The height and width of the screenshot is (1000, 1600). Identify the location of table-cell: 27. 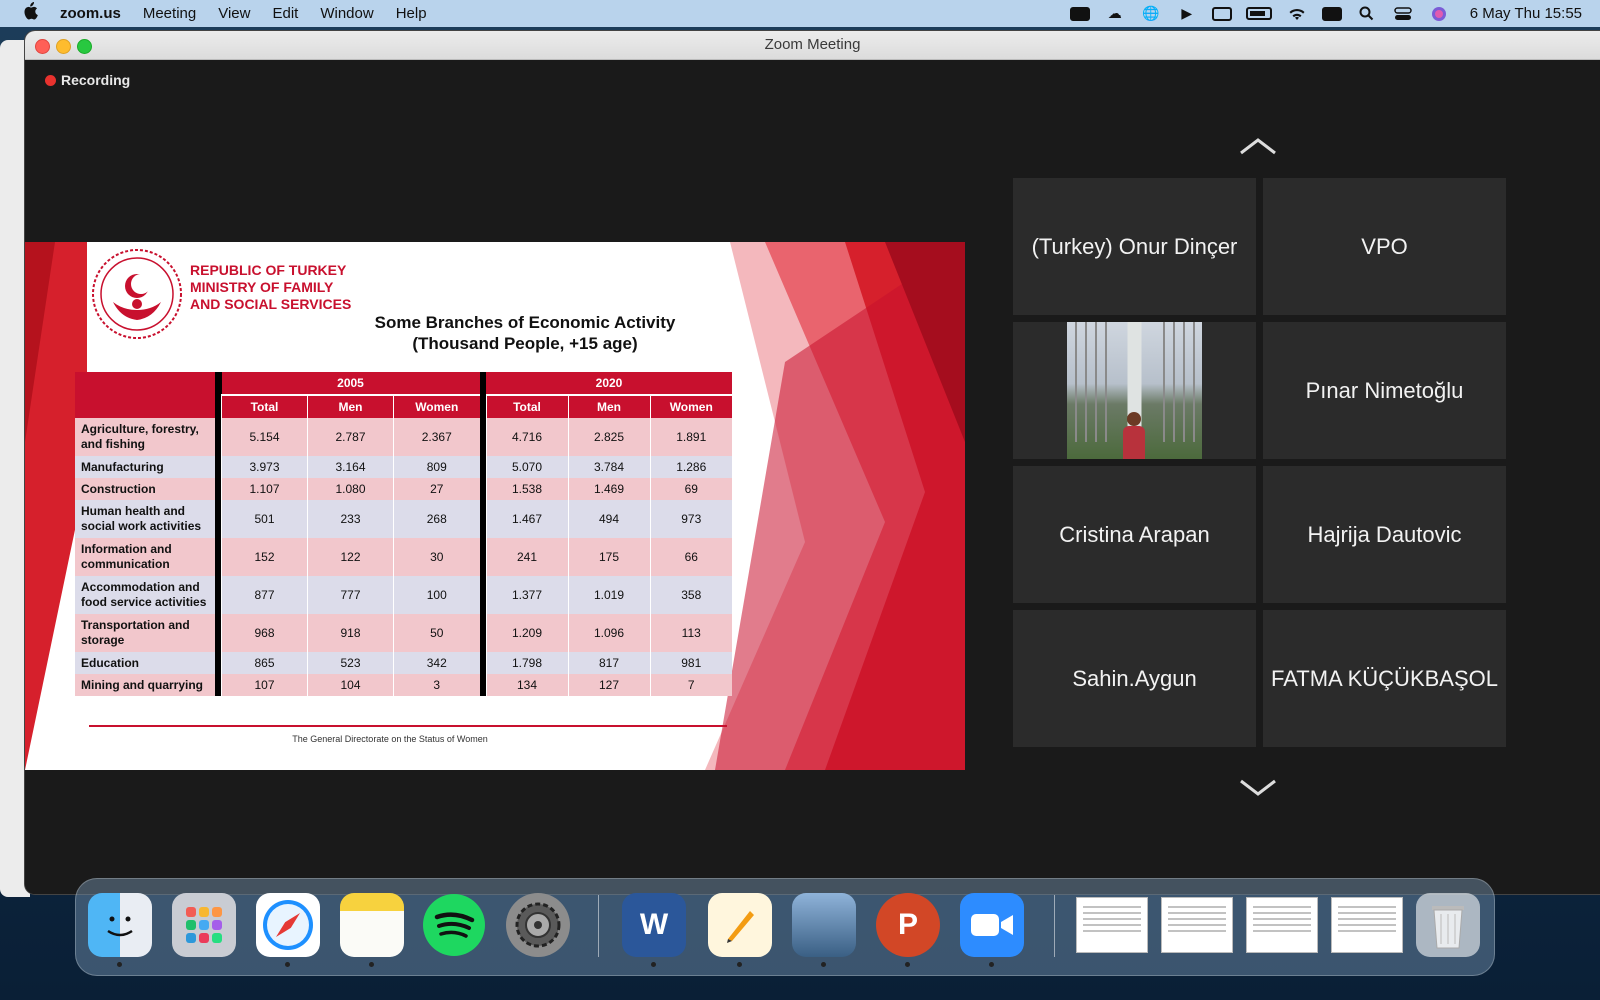
(436, 489).